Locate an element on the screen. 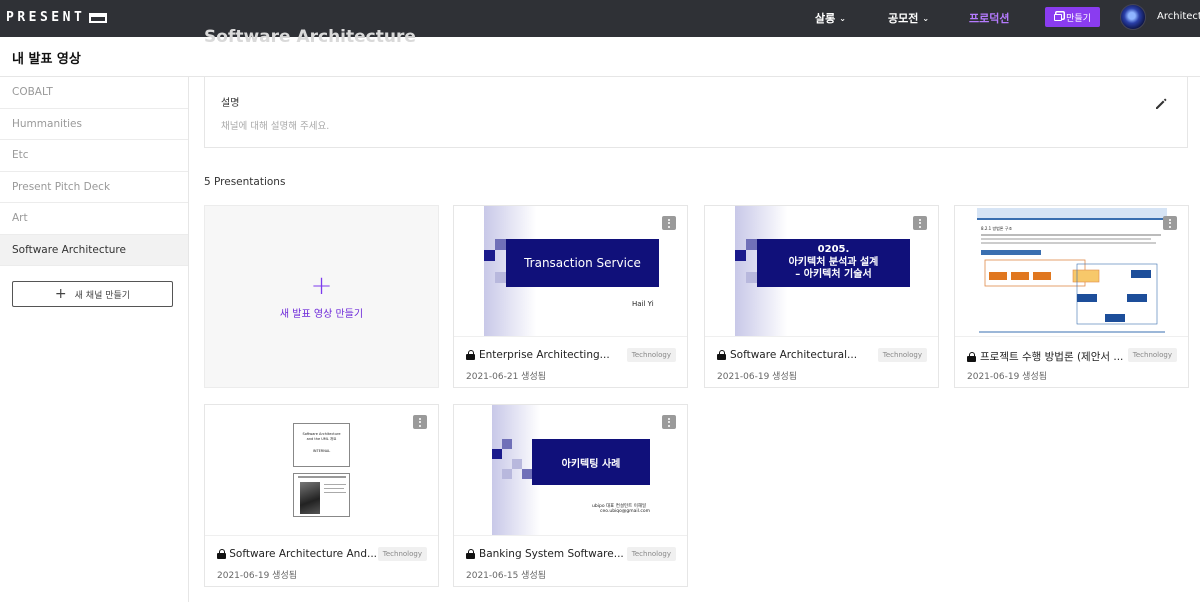 The image size is (1200, 602). sidebar-item-cobalt: COBALT is located at coordinates (94, 93).